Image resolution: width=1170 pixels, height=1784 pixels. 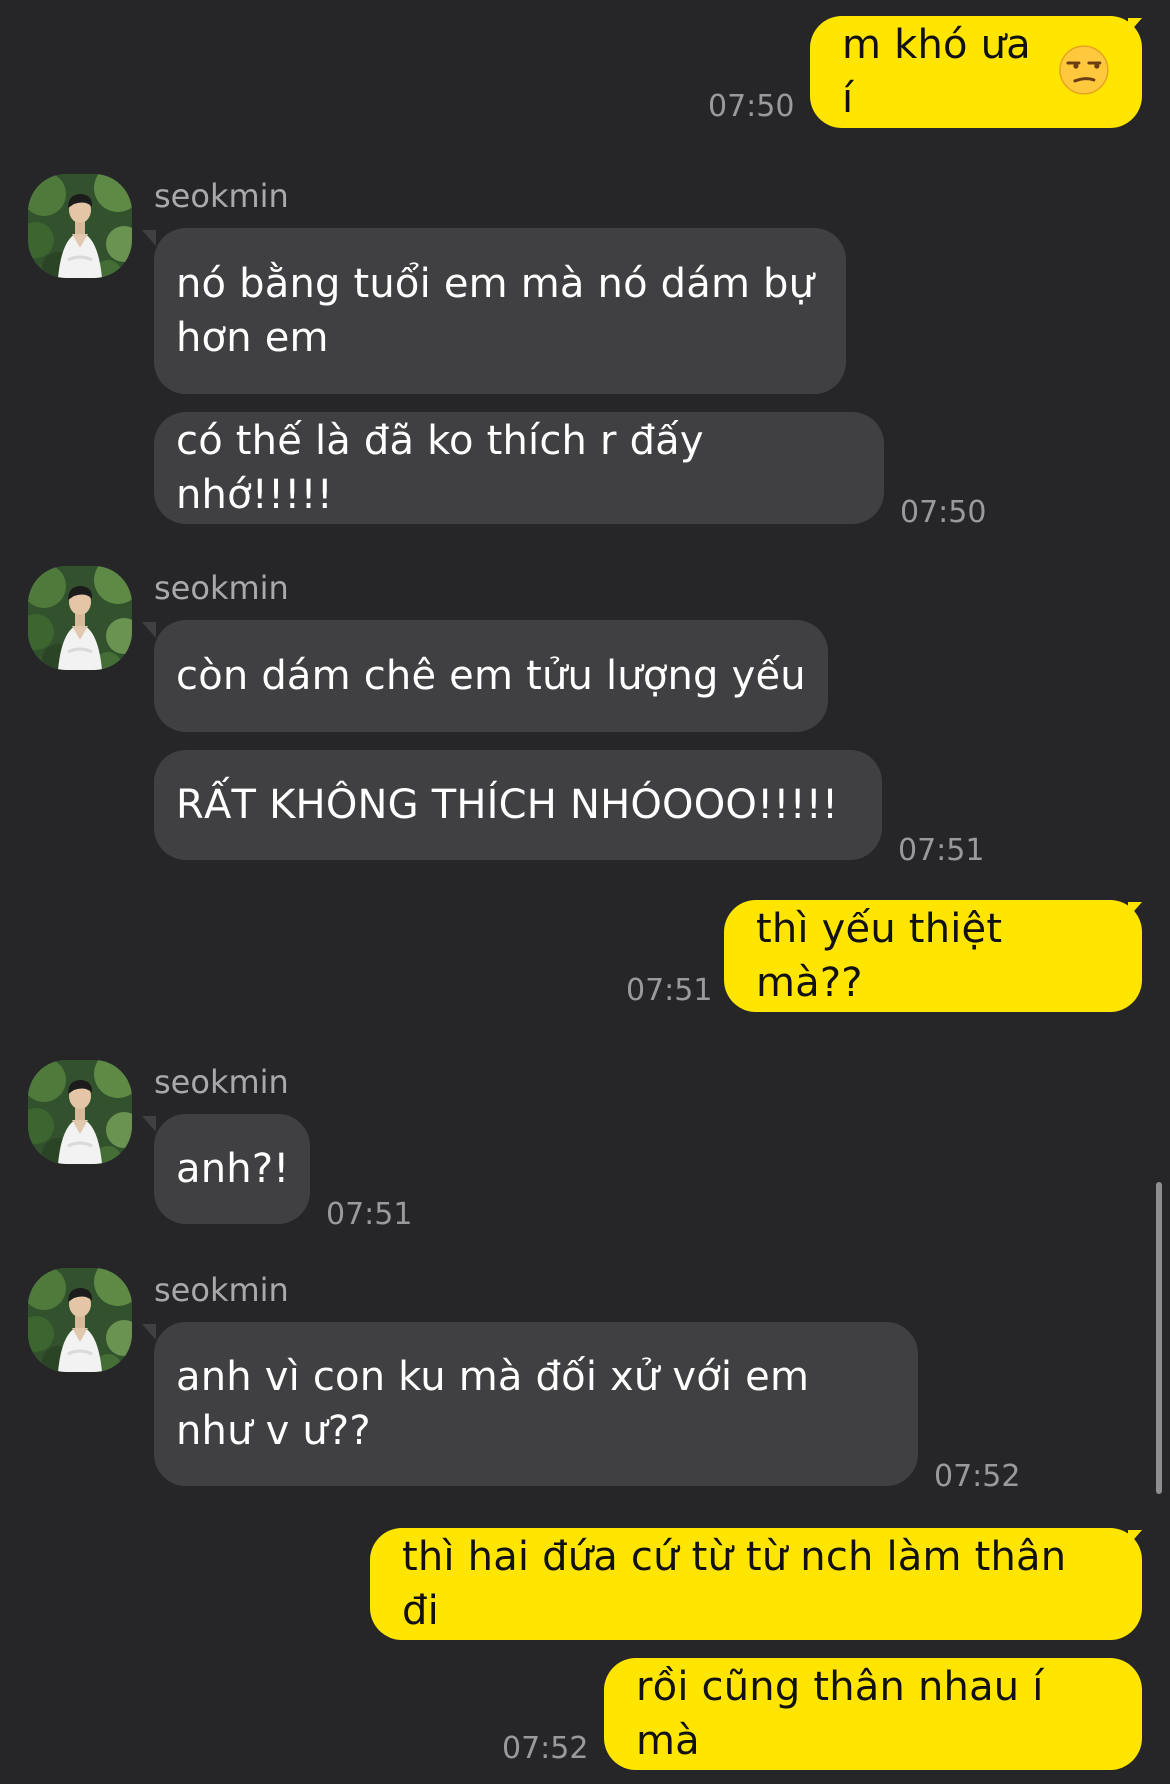 What do you see at coordinates (495, 311) in the screenshot?
I see `message-text: nó bằng tuổi em mà nó dám bự hơn em` at bounding box center [495, 311].